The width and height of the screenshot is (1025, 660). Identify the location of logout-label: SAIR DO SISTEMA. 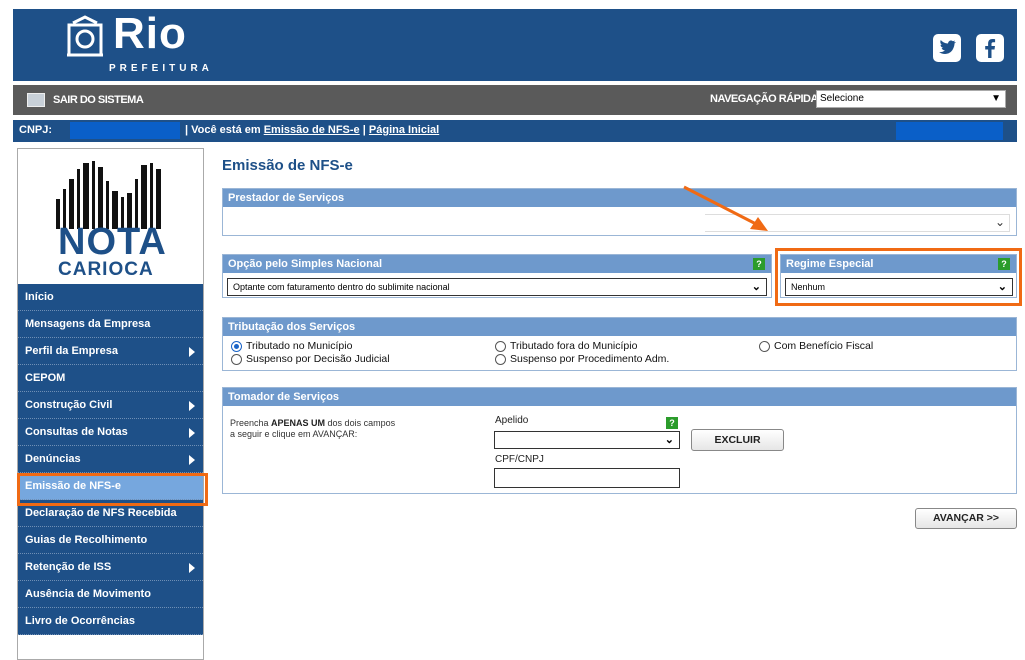
(98, 100).